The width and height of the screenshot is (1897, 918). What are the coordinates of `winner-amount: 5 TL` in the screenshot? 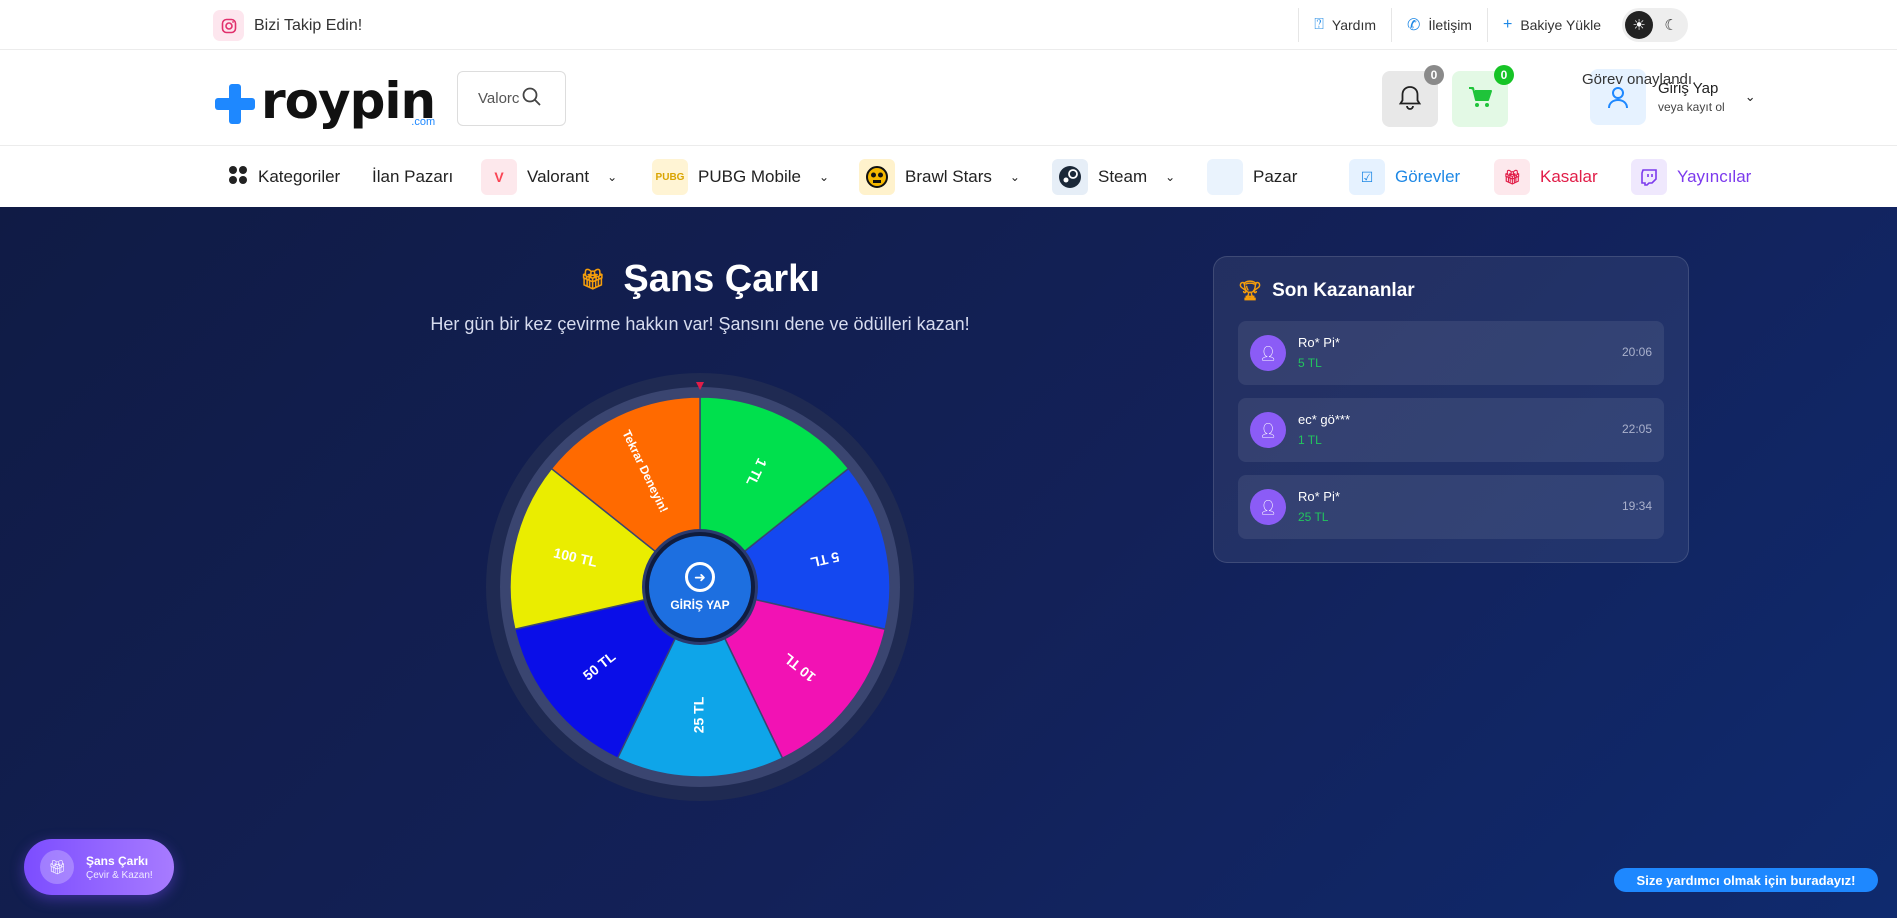 It's located at (1310, 363).